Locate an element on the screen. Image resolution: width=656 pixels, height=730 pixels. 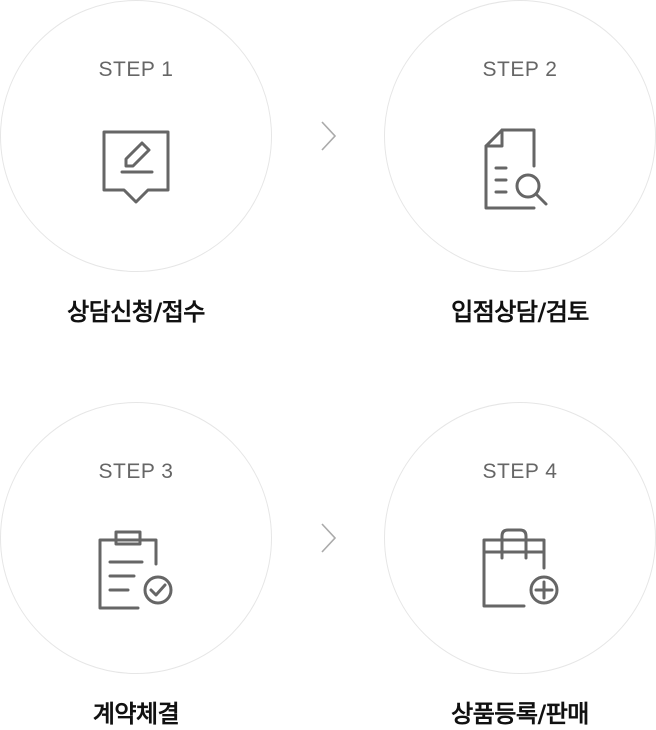
shopping-bag-add-icon is located at coordinates (520, 570).